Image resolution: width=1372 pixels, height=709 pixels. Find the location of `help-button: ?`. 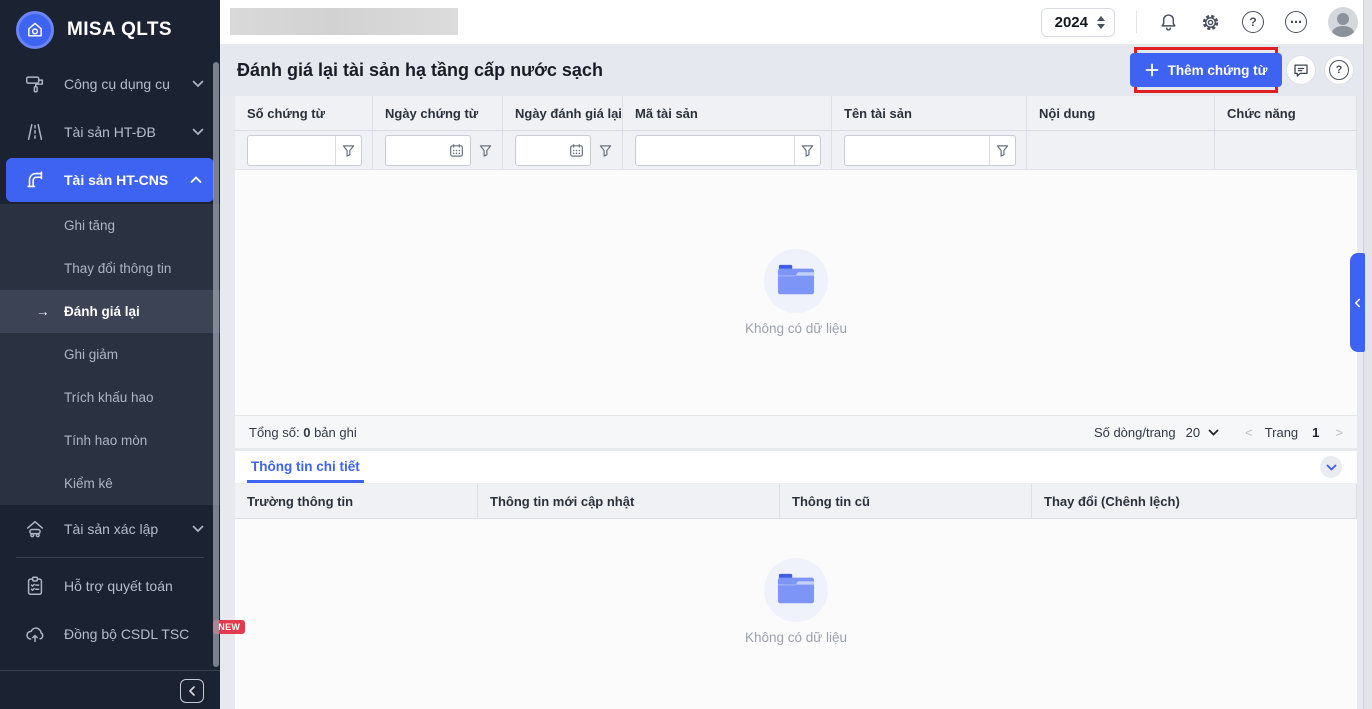

help-button: ? is located at coordinates (1253, 22).